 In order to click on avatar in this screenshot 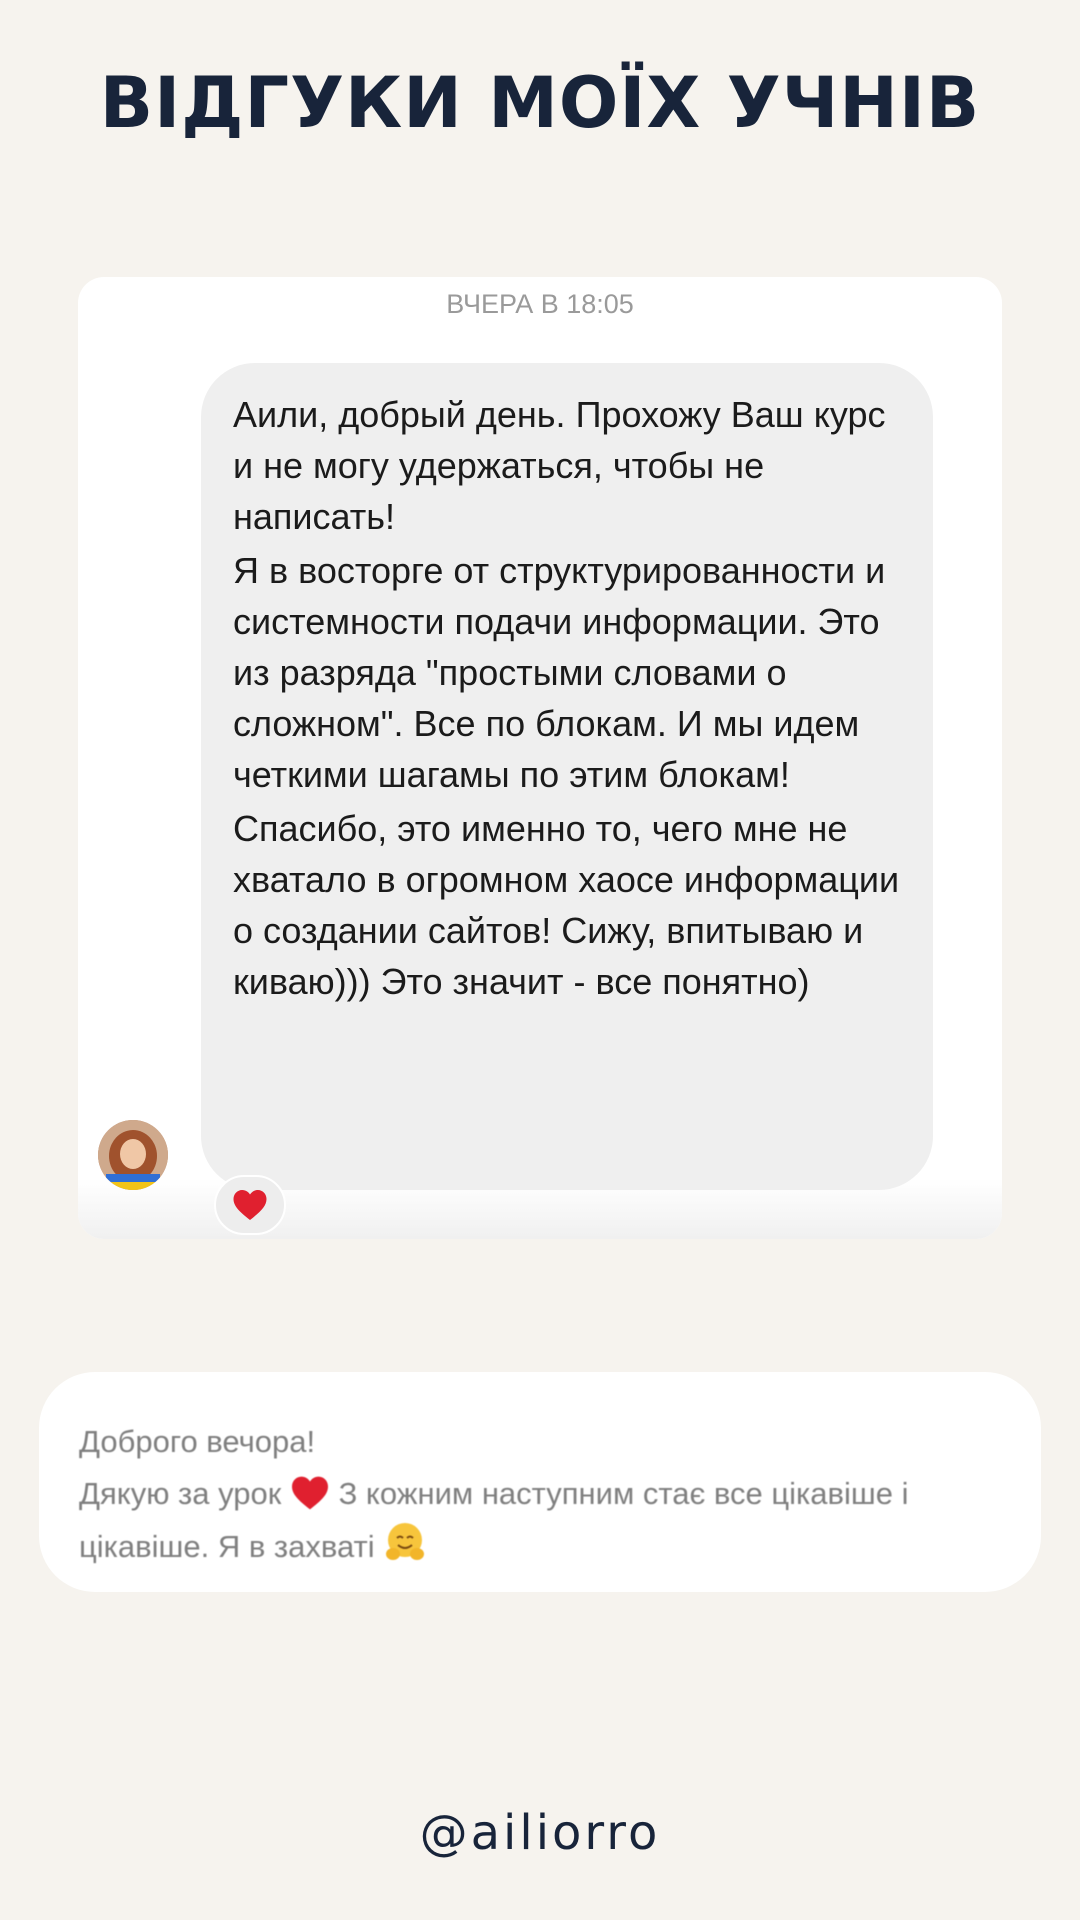, I will do `click(133, 1155)`.